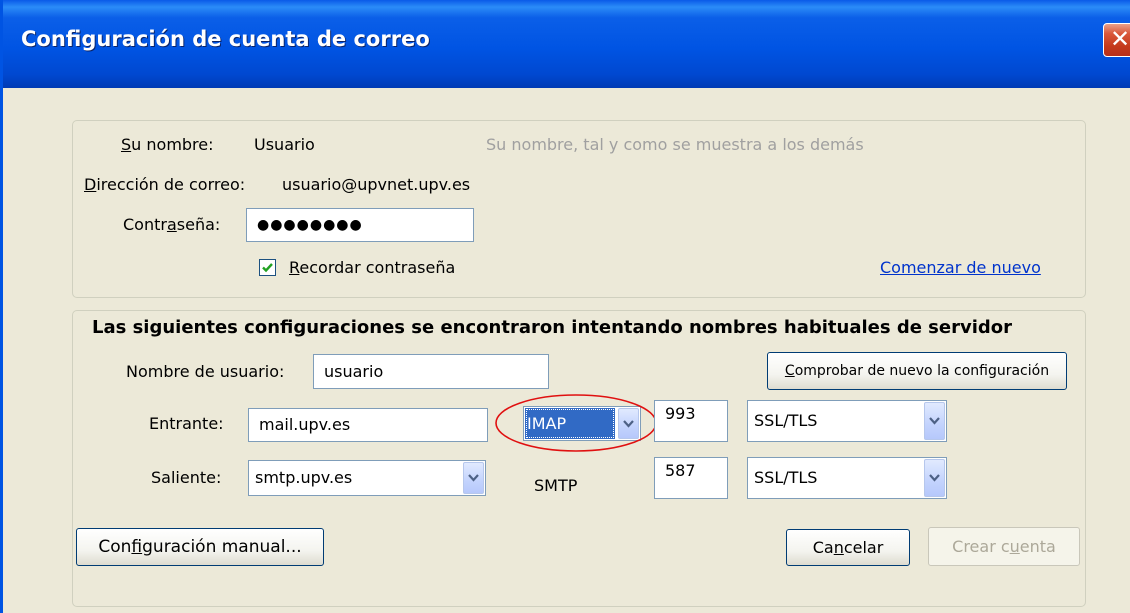  Describe the element at coordinates (368, 425) in the screenshot. I see `incoming-host-field: mail.upv.es` at that location.